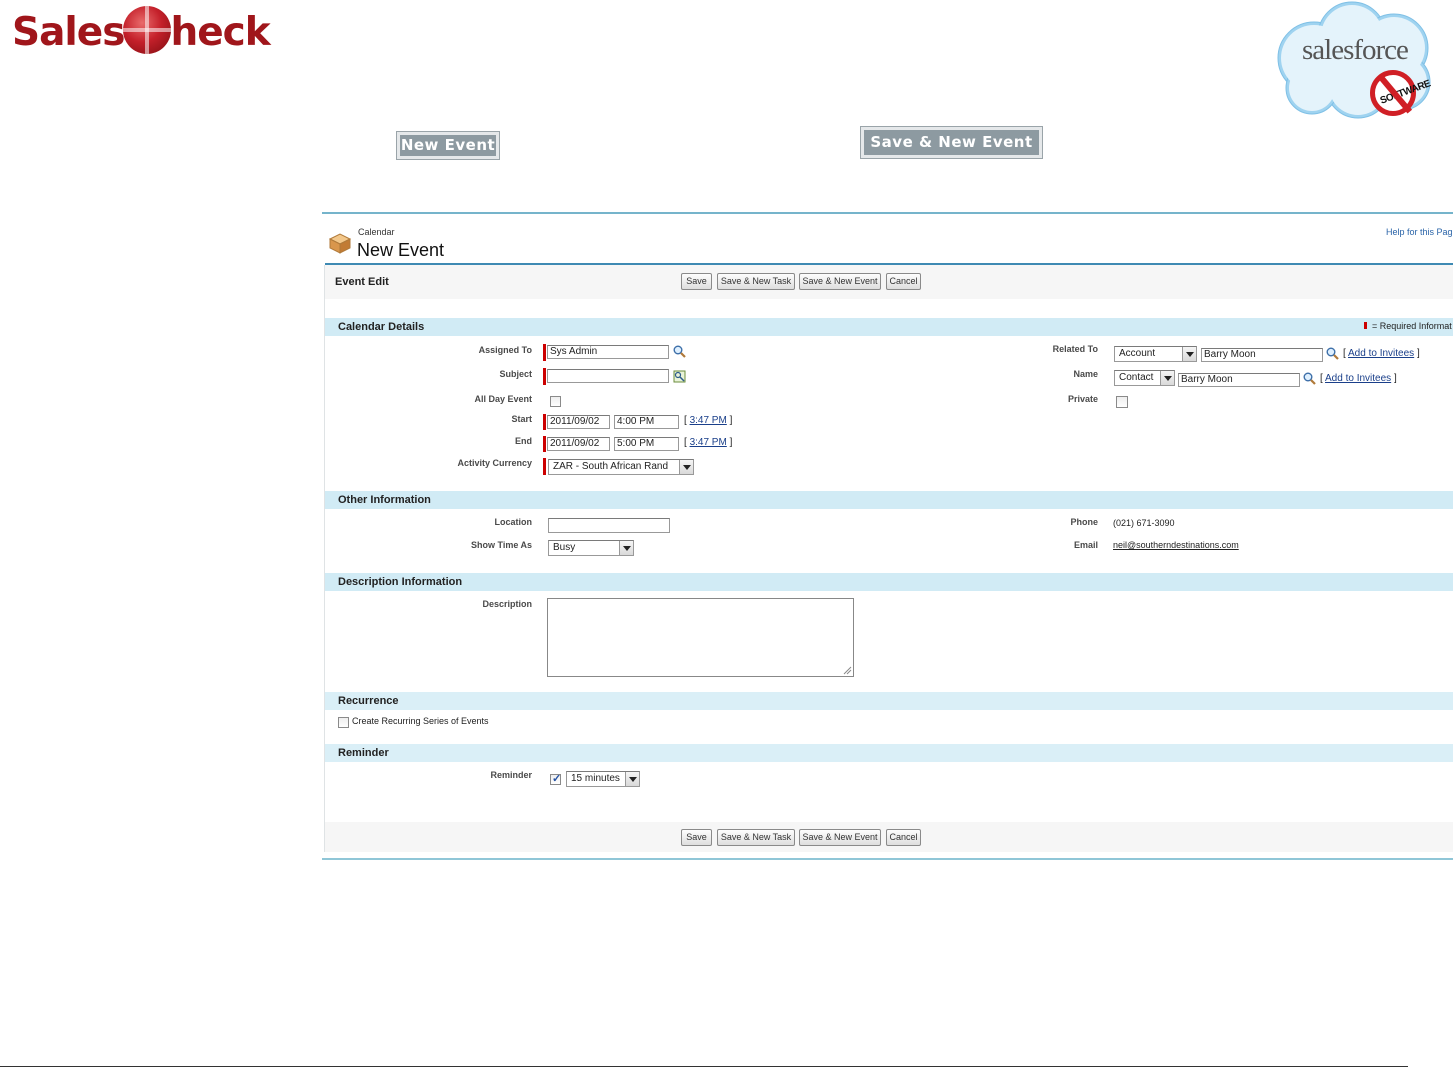  Describe the element at coordinates (340, 243) in the screenshot. I see `calendar-icon` at that location.